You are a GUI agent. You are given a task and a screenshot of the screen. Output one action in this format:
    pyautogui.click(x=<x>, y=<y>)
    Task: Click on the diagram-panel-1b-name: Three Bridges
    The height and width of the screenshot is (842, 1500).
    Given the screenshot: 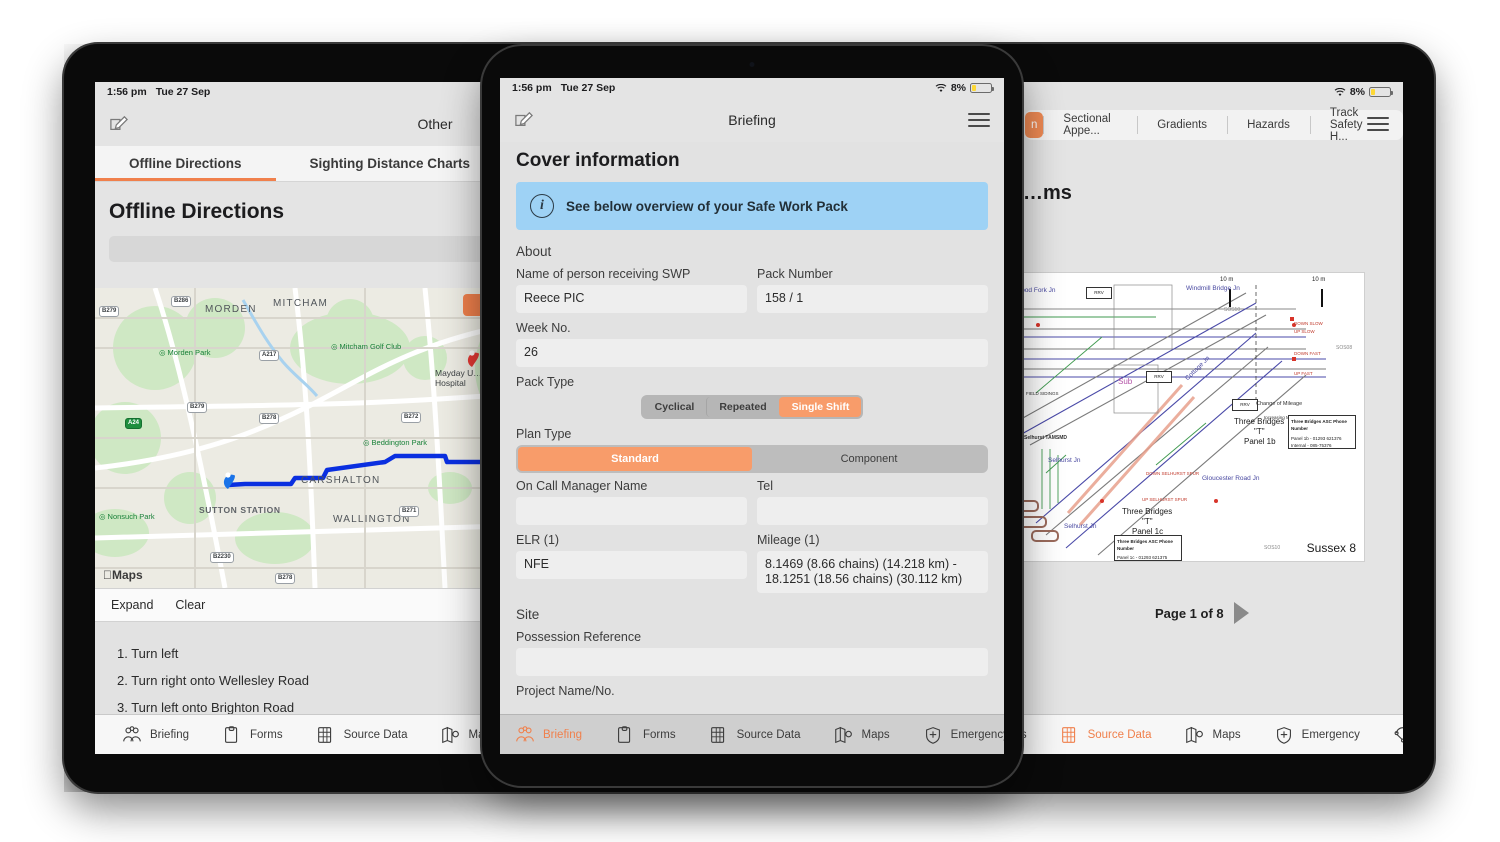 What is the action you would take?
    pyautogui.click(x=1259, y=421)
    